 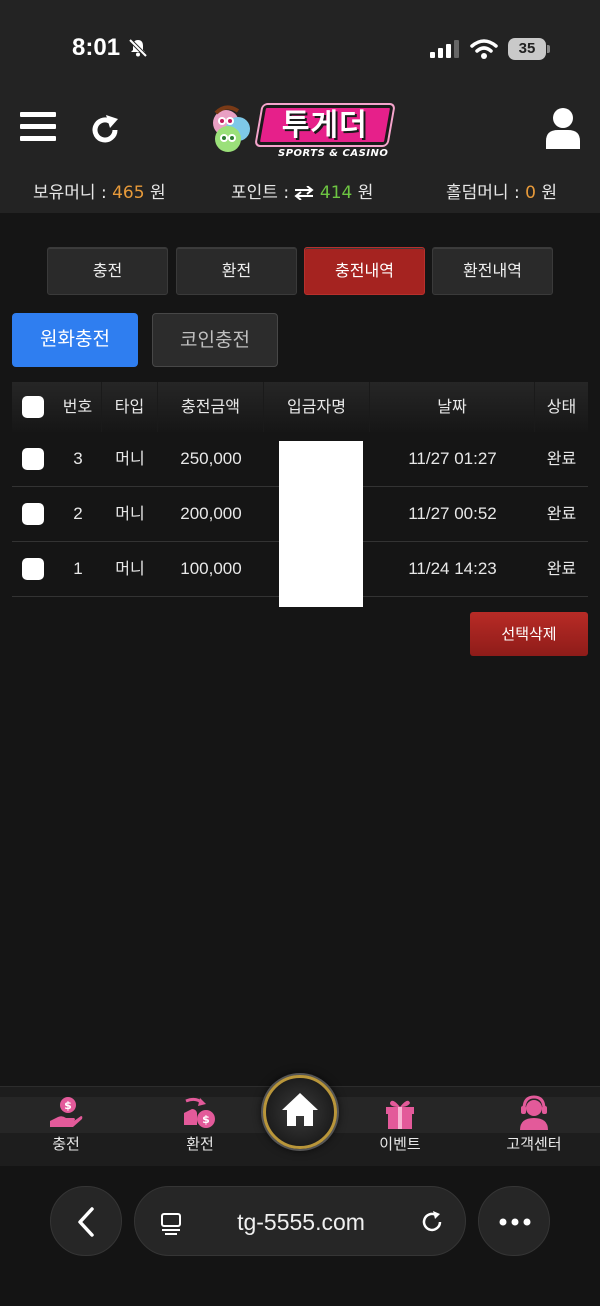 I want to click on url-text: tg-5555.com, so click(x=301, y=1222).